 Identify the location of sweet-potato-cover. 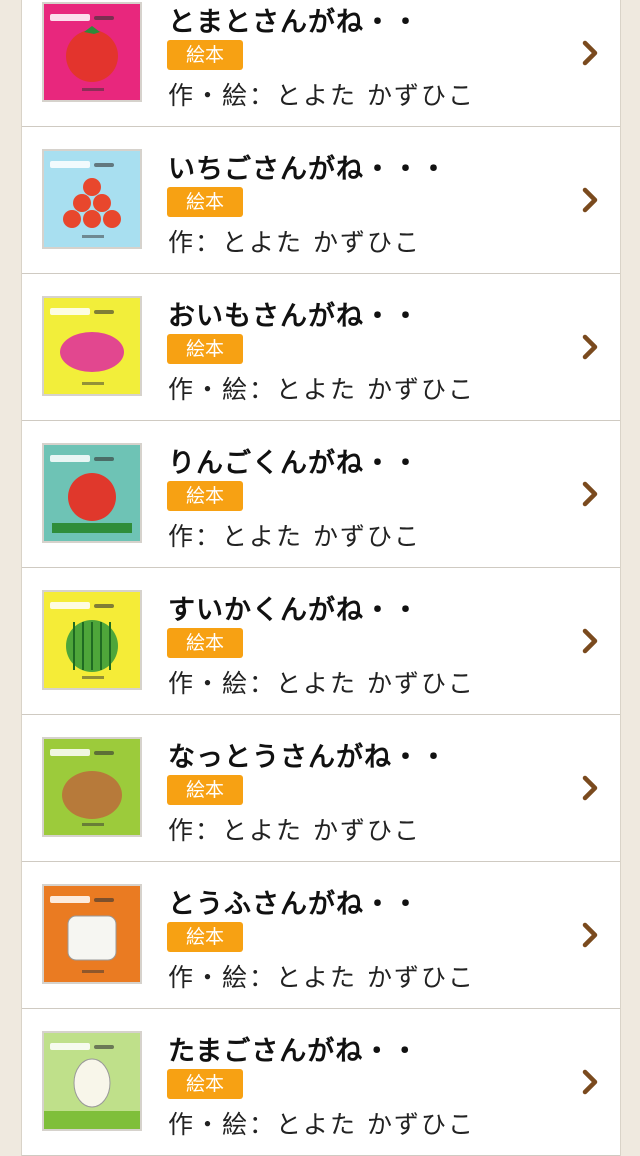
(92, 346).